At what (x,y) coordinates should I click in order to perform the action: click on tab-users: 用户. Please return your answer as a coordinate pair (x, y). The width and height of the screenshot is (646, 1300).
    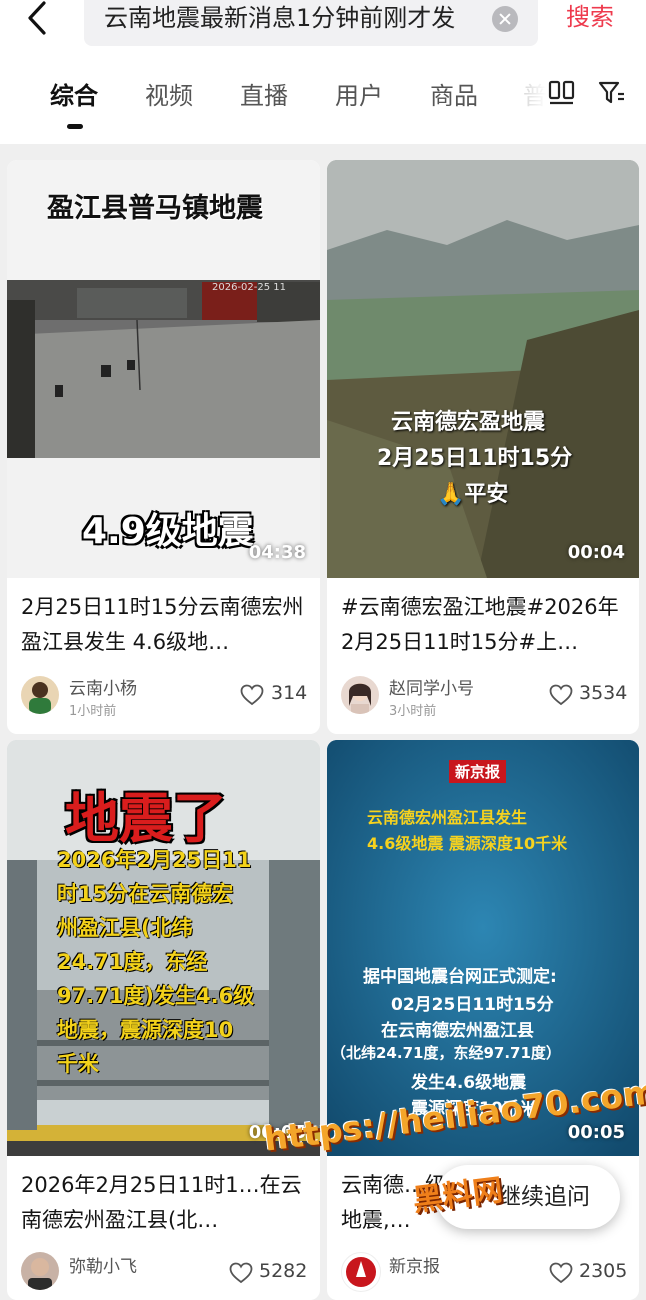
    Looking at the image, I should click on (359, 93).